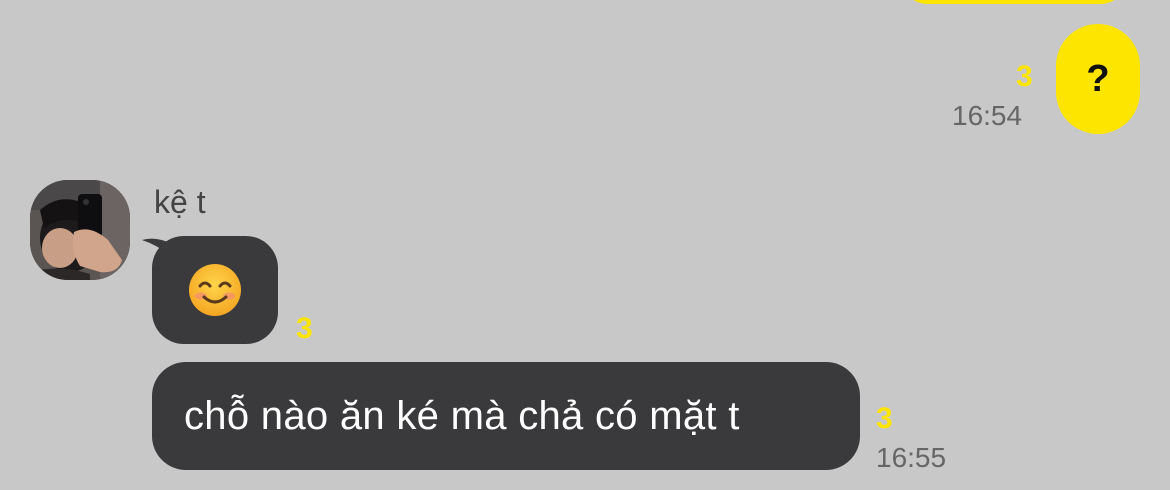 The image size is (1170, 490). What do you see at coordinates (1014, 2) in the screenshot?
I see `outgoing-message-bubble-partial` at bounding box center [1014, 2].